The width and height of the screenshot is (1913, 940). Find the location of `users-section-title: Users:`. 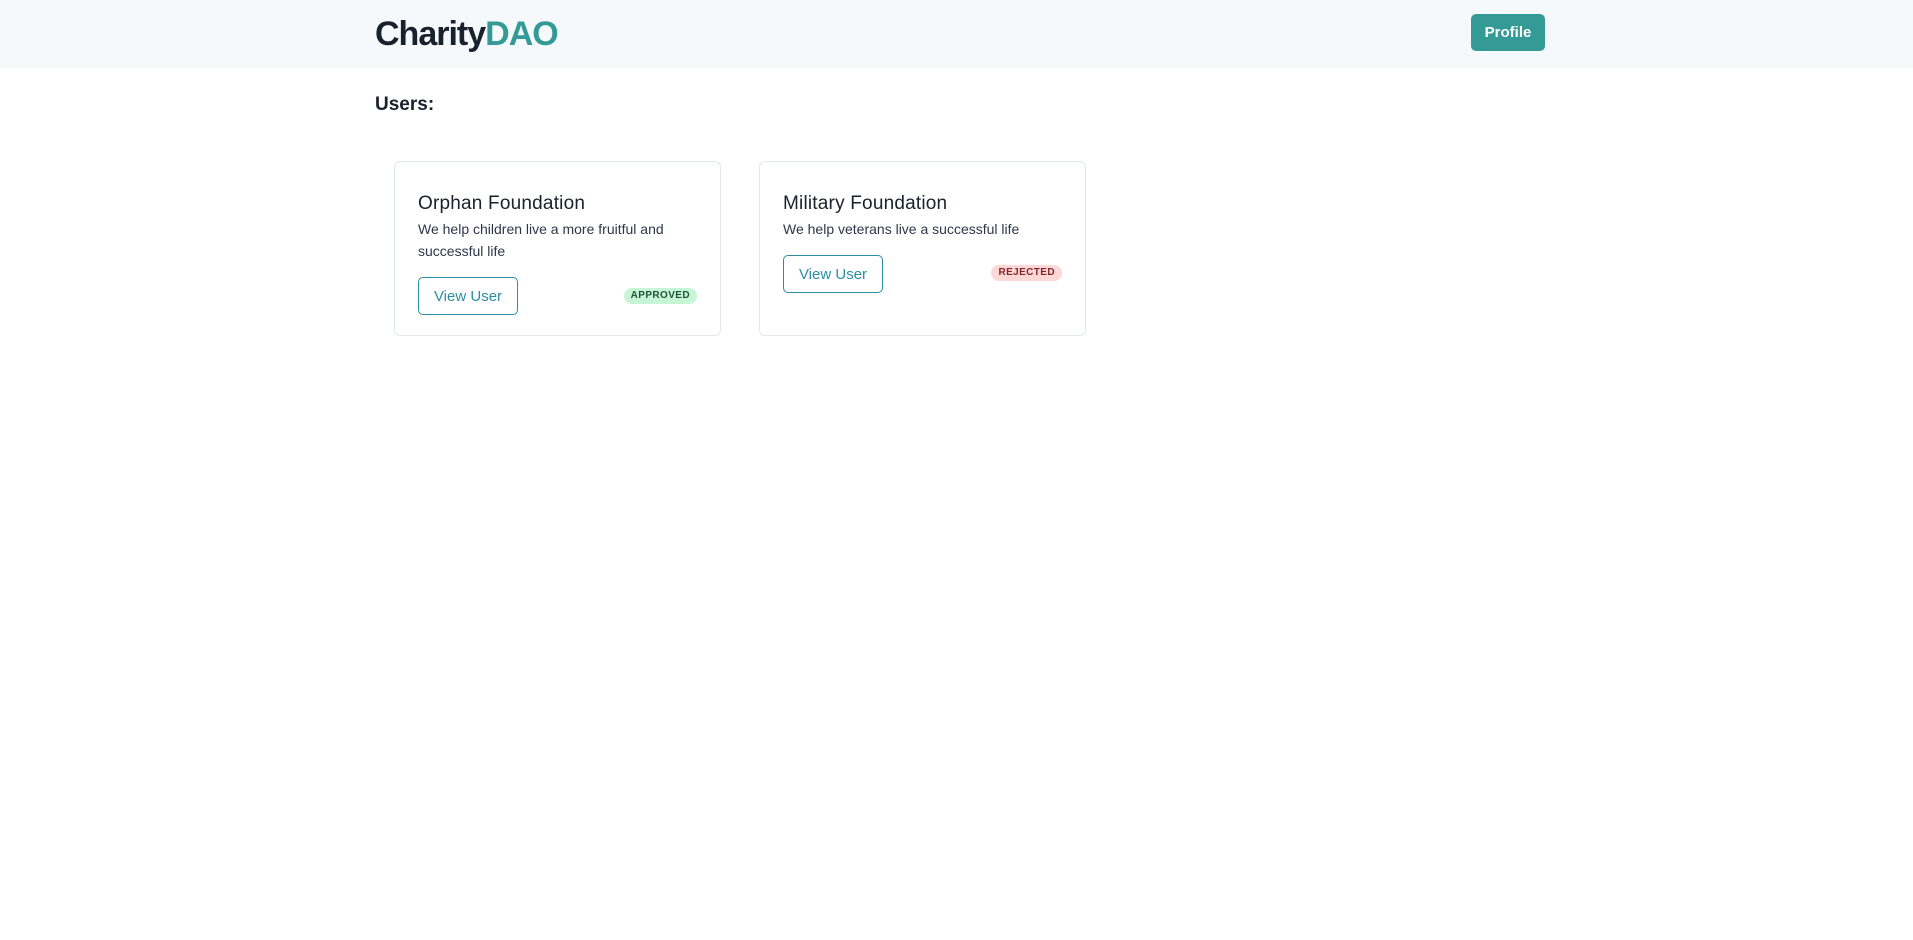

users-section-title: Users: is located at coordinates (405, 104).